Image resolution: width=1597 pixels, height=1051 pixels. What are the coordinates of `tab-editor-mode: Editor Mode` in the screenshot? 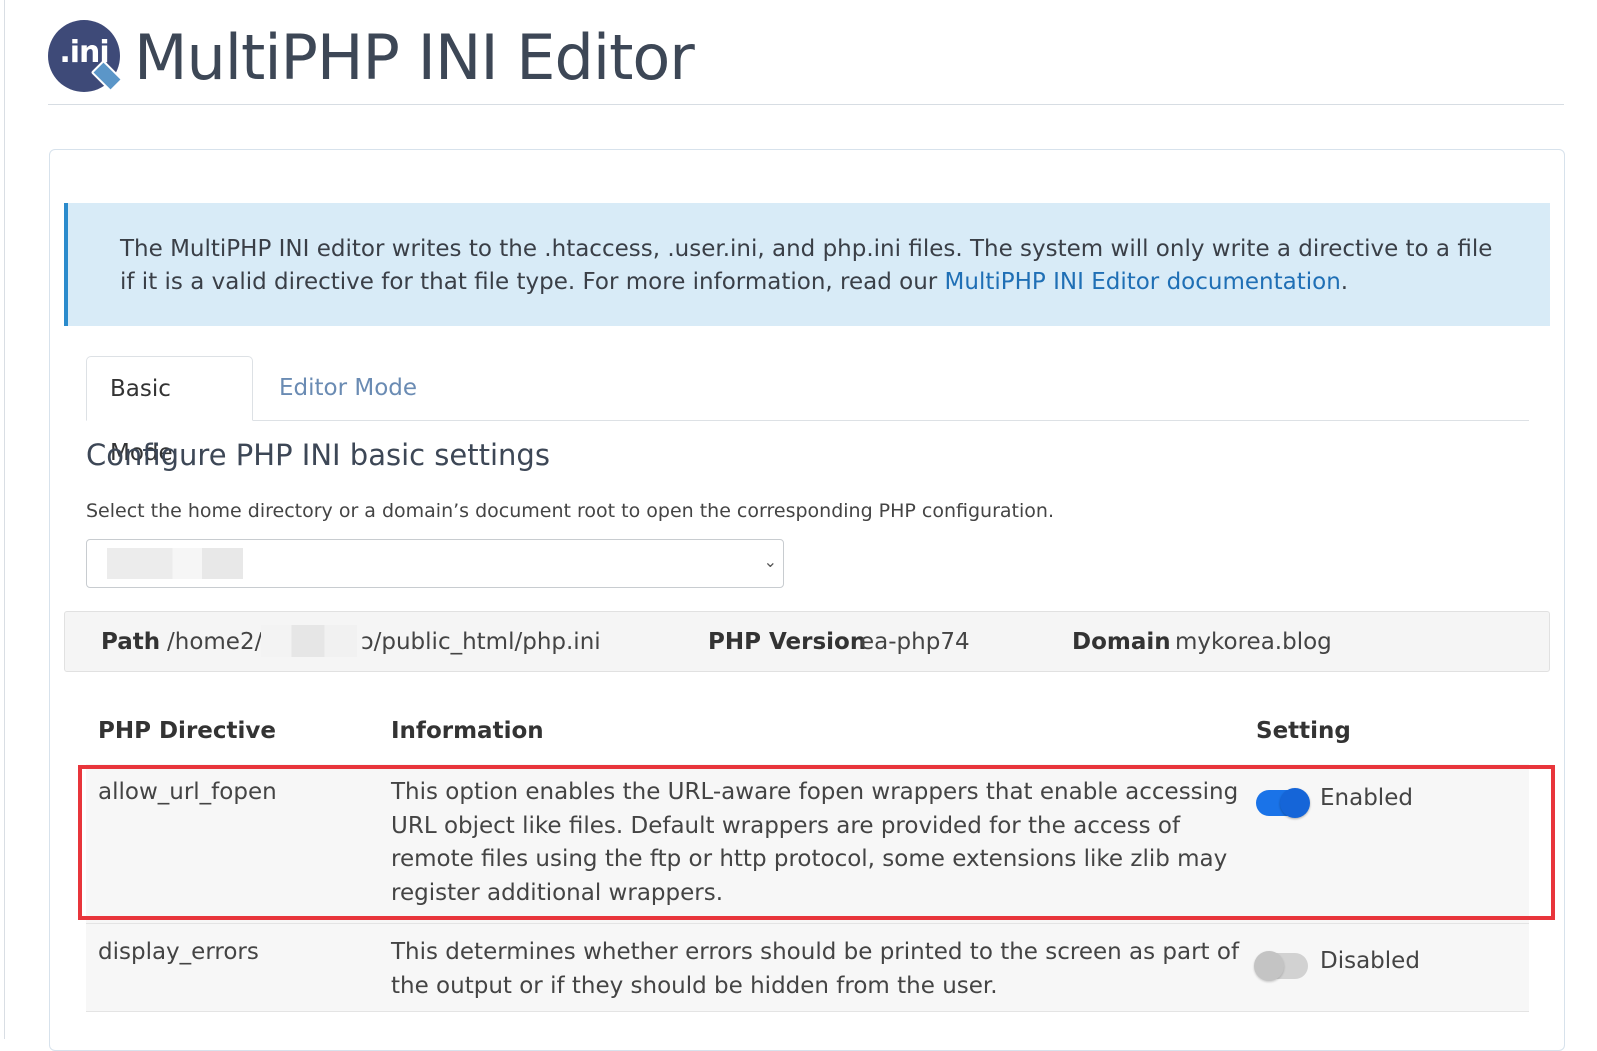 It's located at (348, 388).